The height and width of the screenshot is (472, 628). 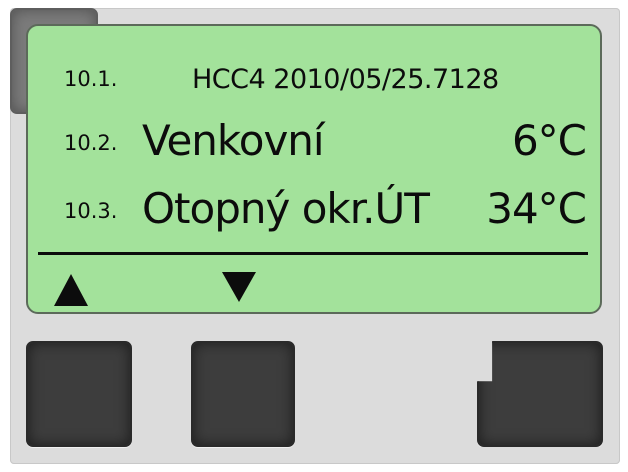 I want to click on device-version-text: HCC4 2010/05/25.7128, so click(x=345, y=79).